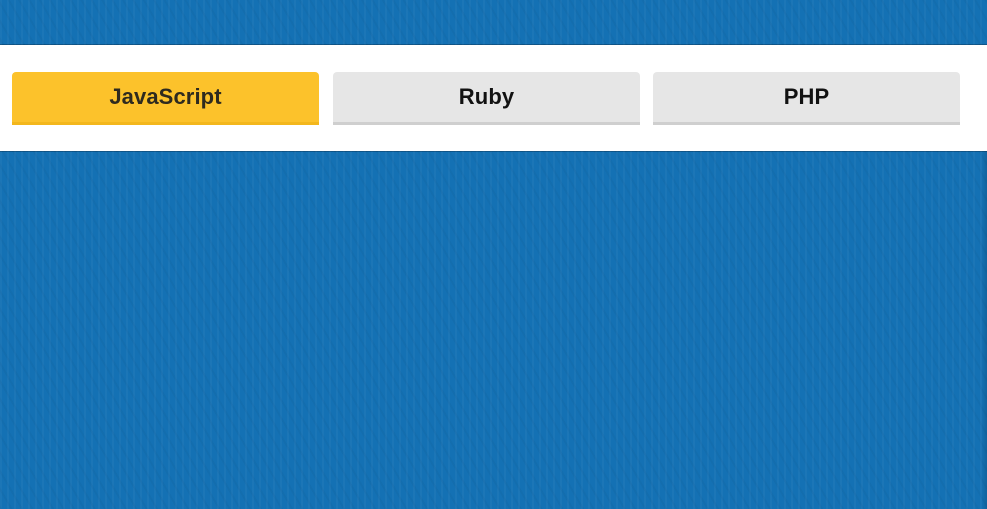 The width and height of the screenshot is (987, 509). I want to click on tab-php: PHP, so click(806, 98).